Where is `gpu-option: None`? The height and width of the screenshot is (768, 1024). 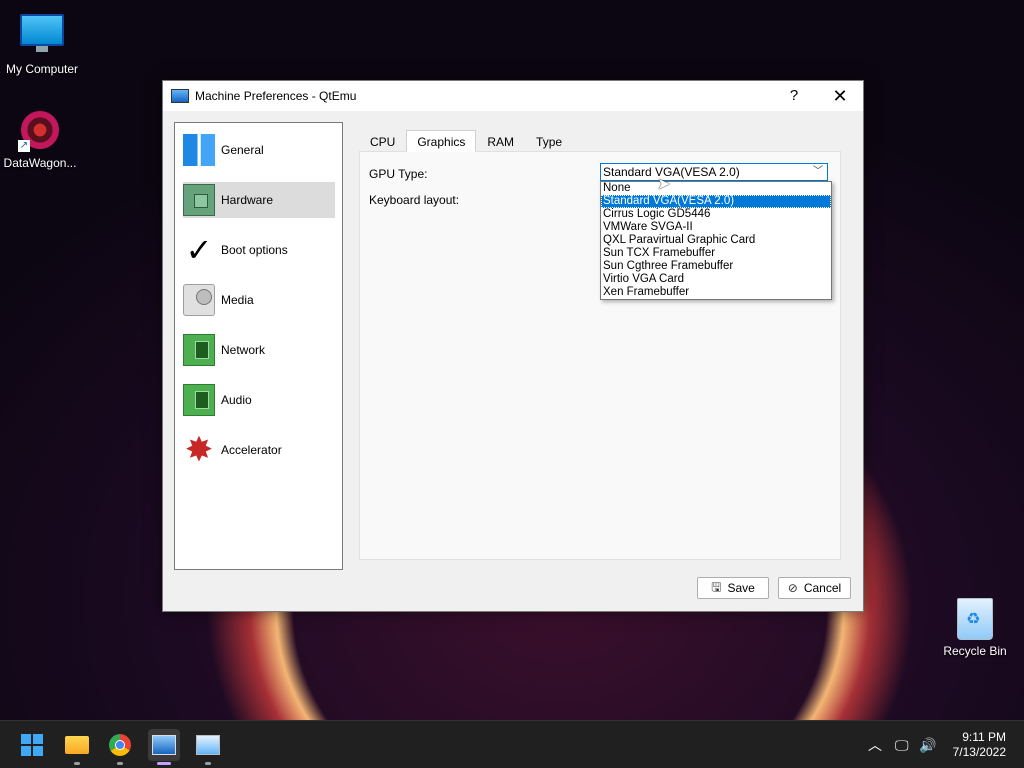
gpu-option: None is located at coordinates (716, 188).